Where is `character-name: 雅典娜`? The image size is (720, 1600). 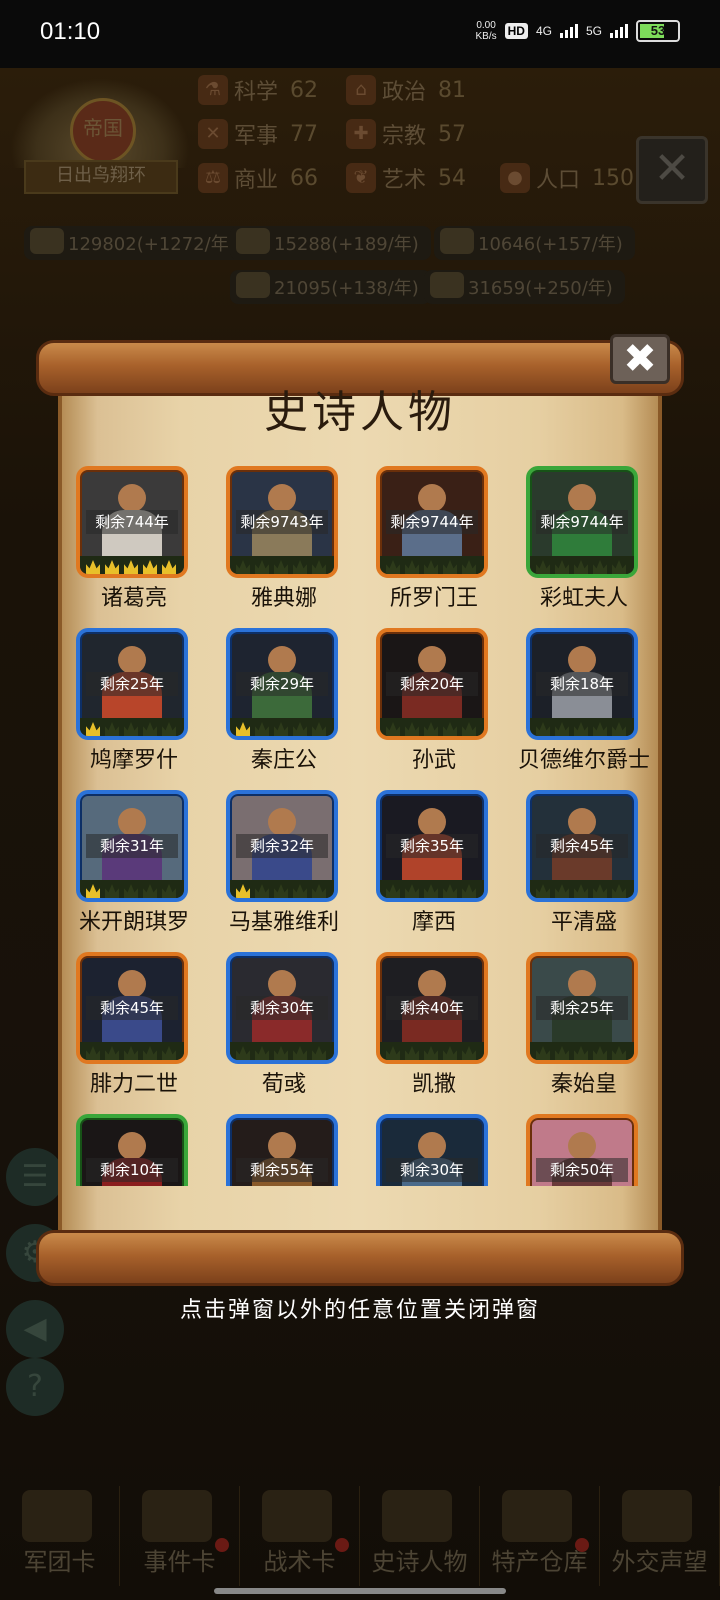 character-name: 雅典娜 is located at coordinates (283, 598).